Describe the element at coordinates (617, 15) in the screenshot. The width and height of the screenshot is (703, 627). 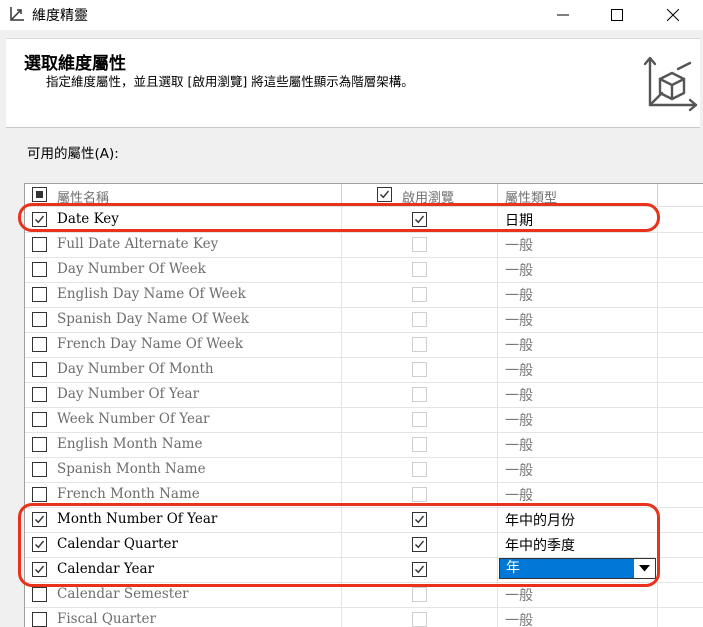
I see `maximize-button` at that location.